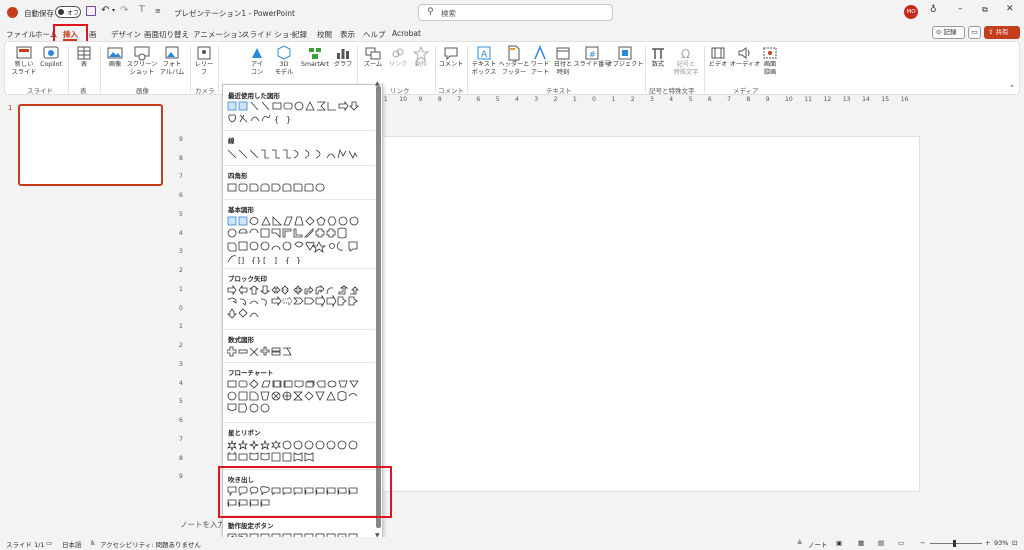  I want to click on action-button: 動作, so click(421, 57).